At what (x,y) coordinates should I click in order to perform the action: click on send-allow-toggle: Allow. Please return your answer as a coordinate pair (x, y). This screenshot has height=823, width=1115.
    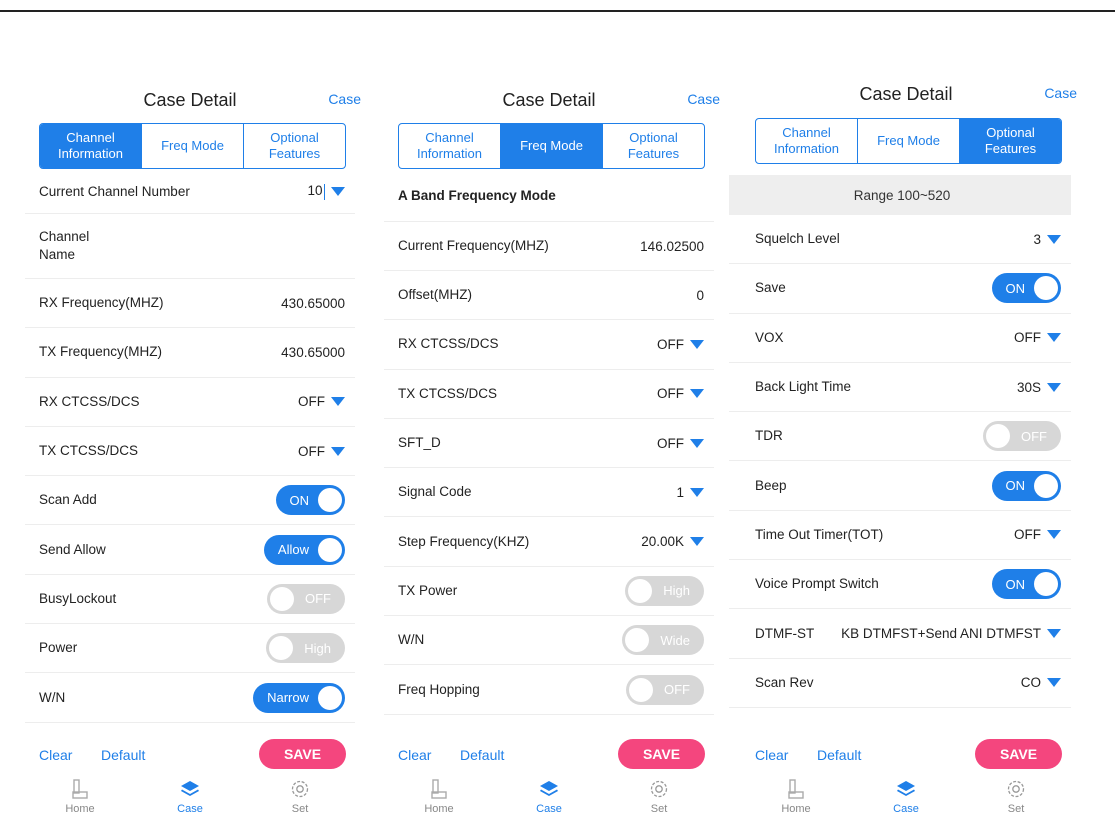
    Looking at the image, I should click on (304, 549).